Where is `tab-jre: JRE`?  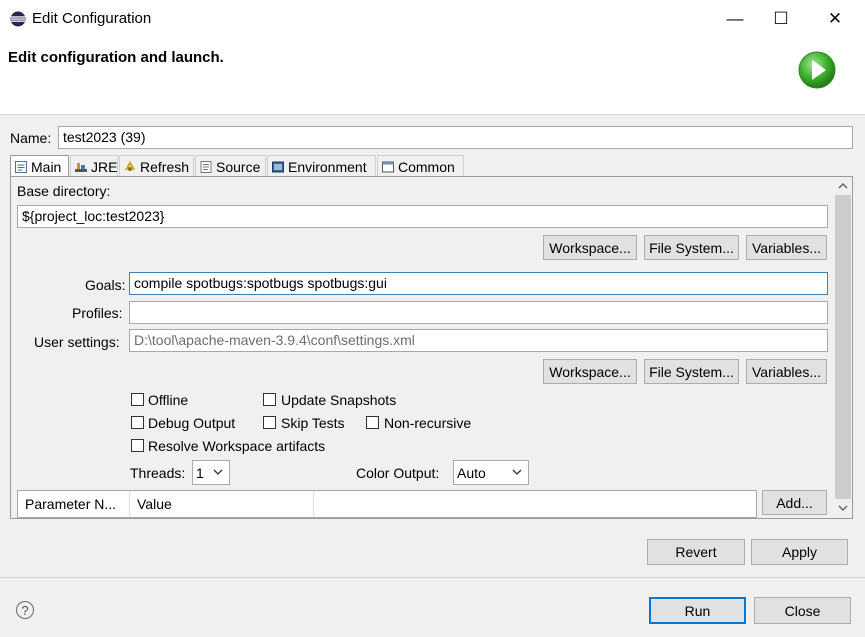
tab-jre: JRE is located at coordinates (94, 166).